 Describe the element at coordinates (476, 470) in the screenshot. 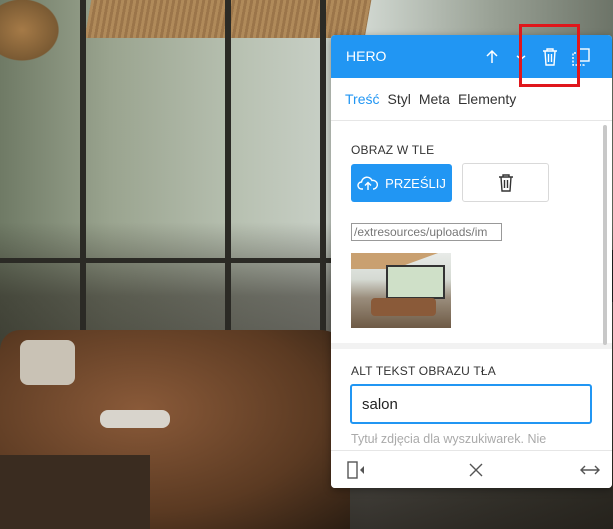

I see `close-icon` at that location.